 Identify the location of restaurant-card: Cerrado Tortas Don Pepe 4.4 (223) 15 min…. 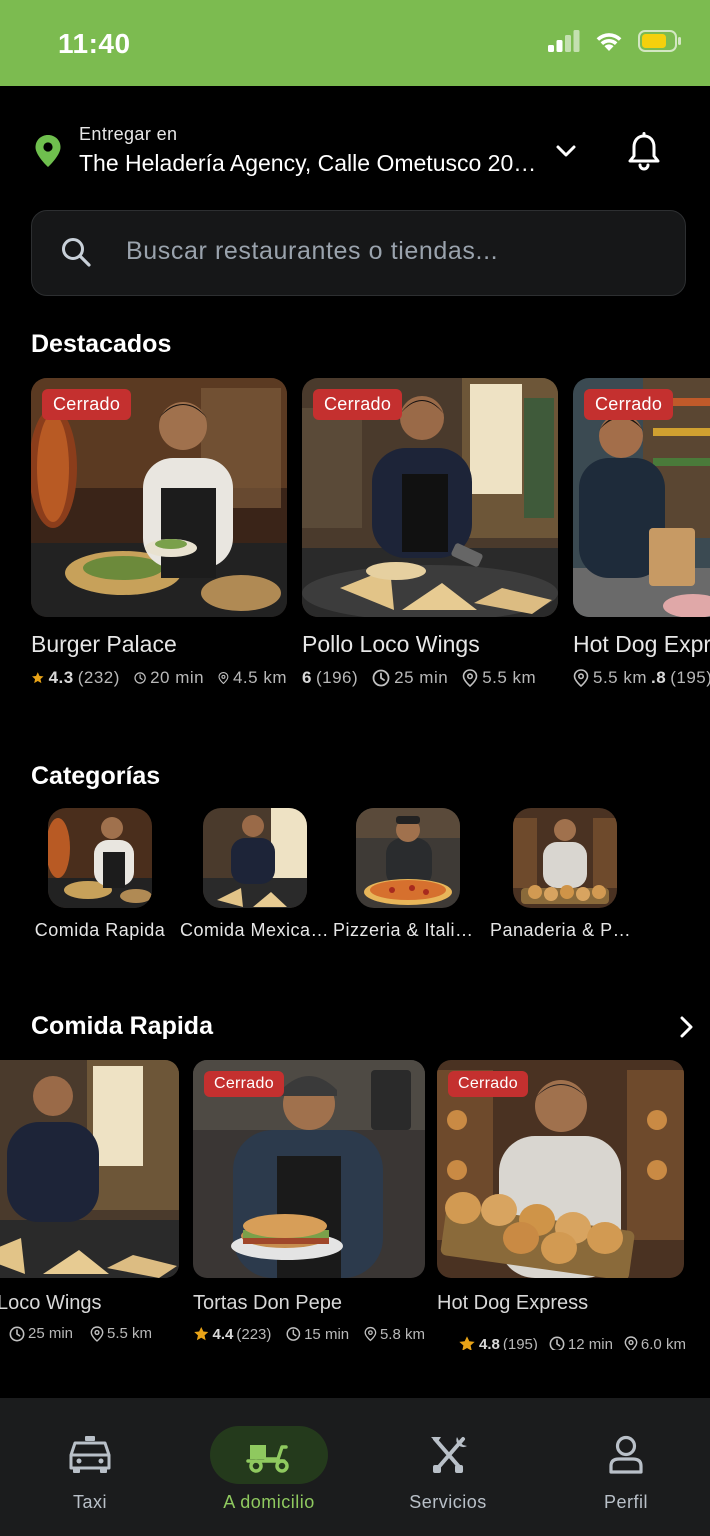
(309, 1201).